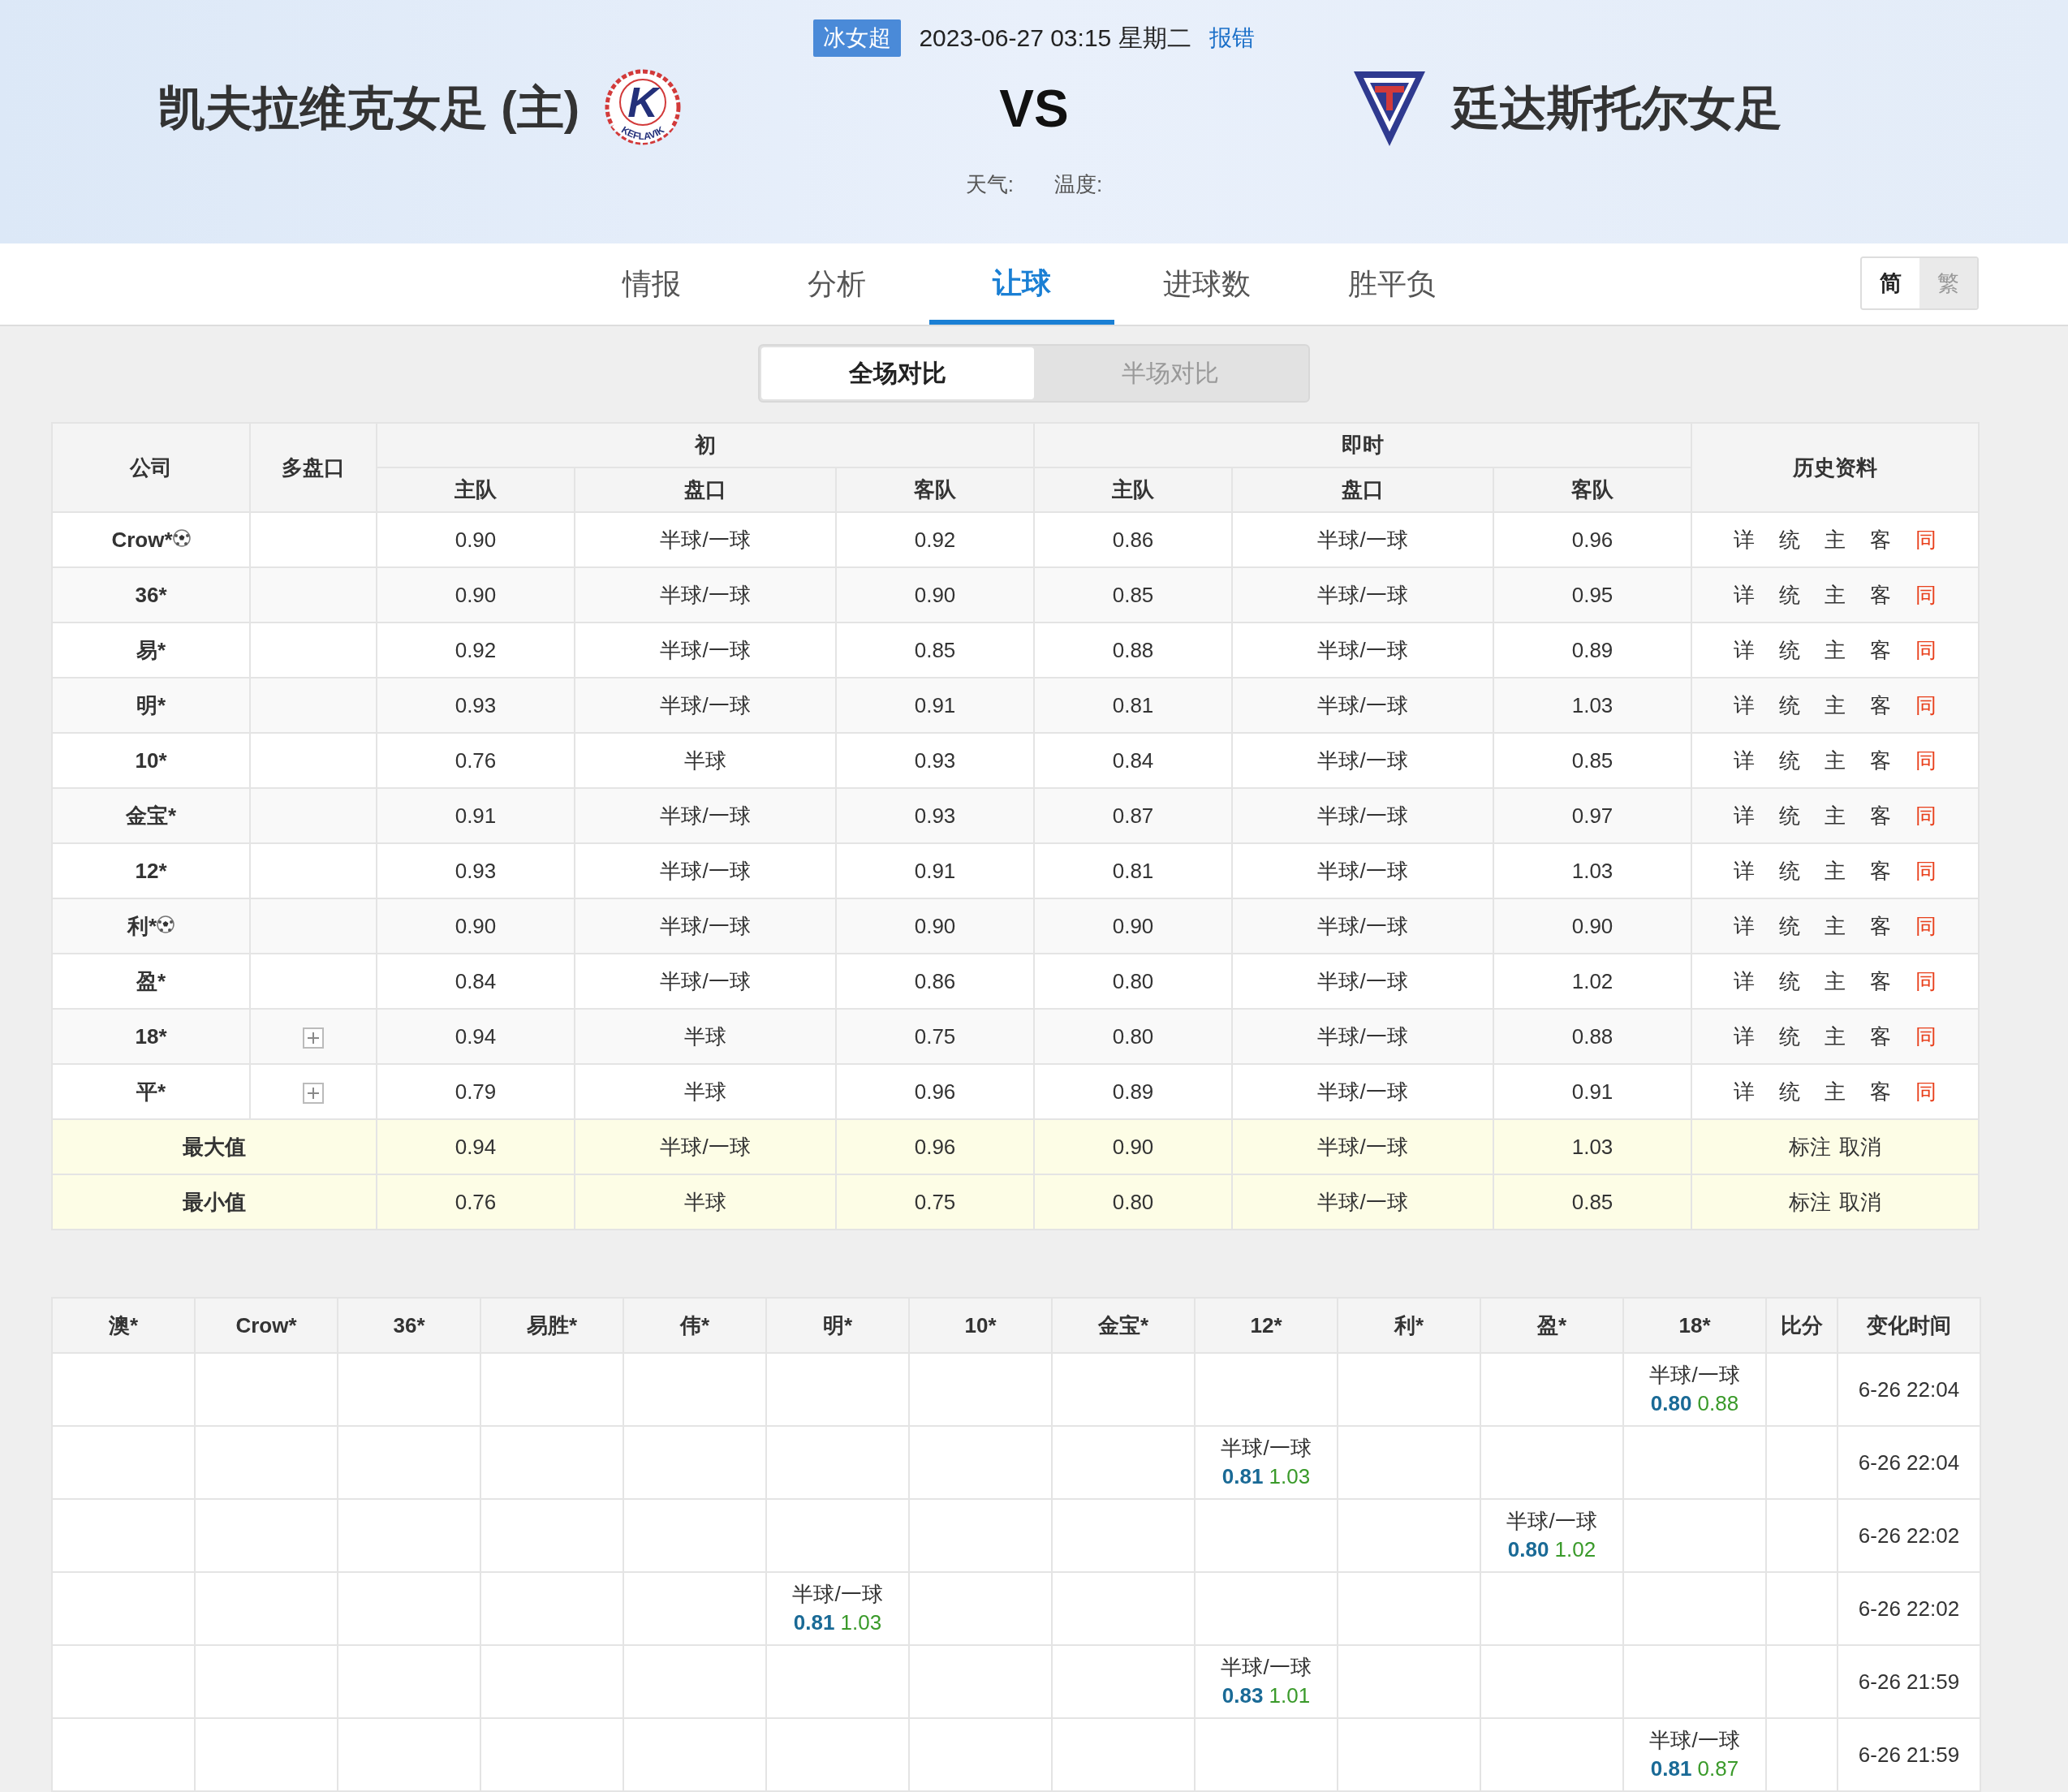 The image size is (2068, 1792). Describe the element at coordinates (476, 1202) in the screenshot. I see `odds-cell: 0.76` at that location.